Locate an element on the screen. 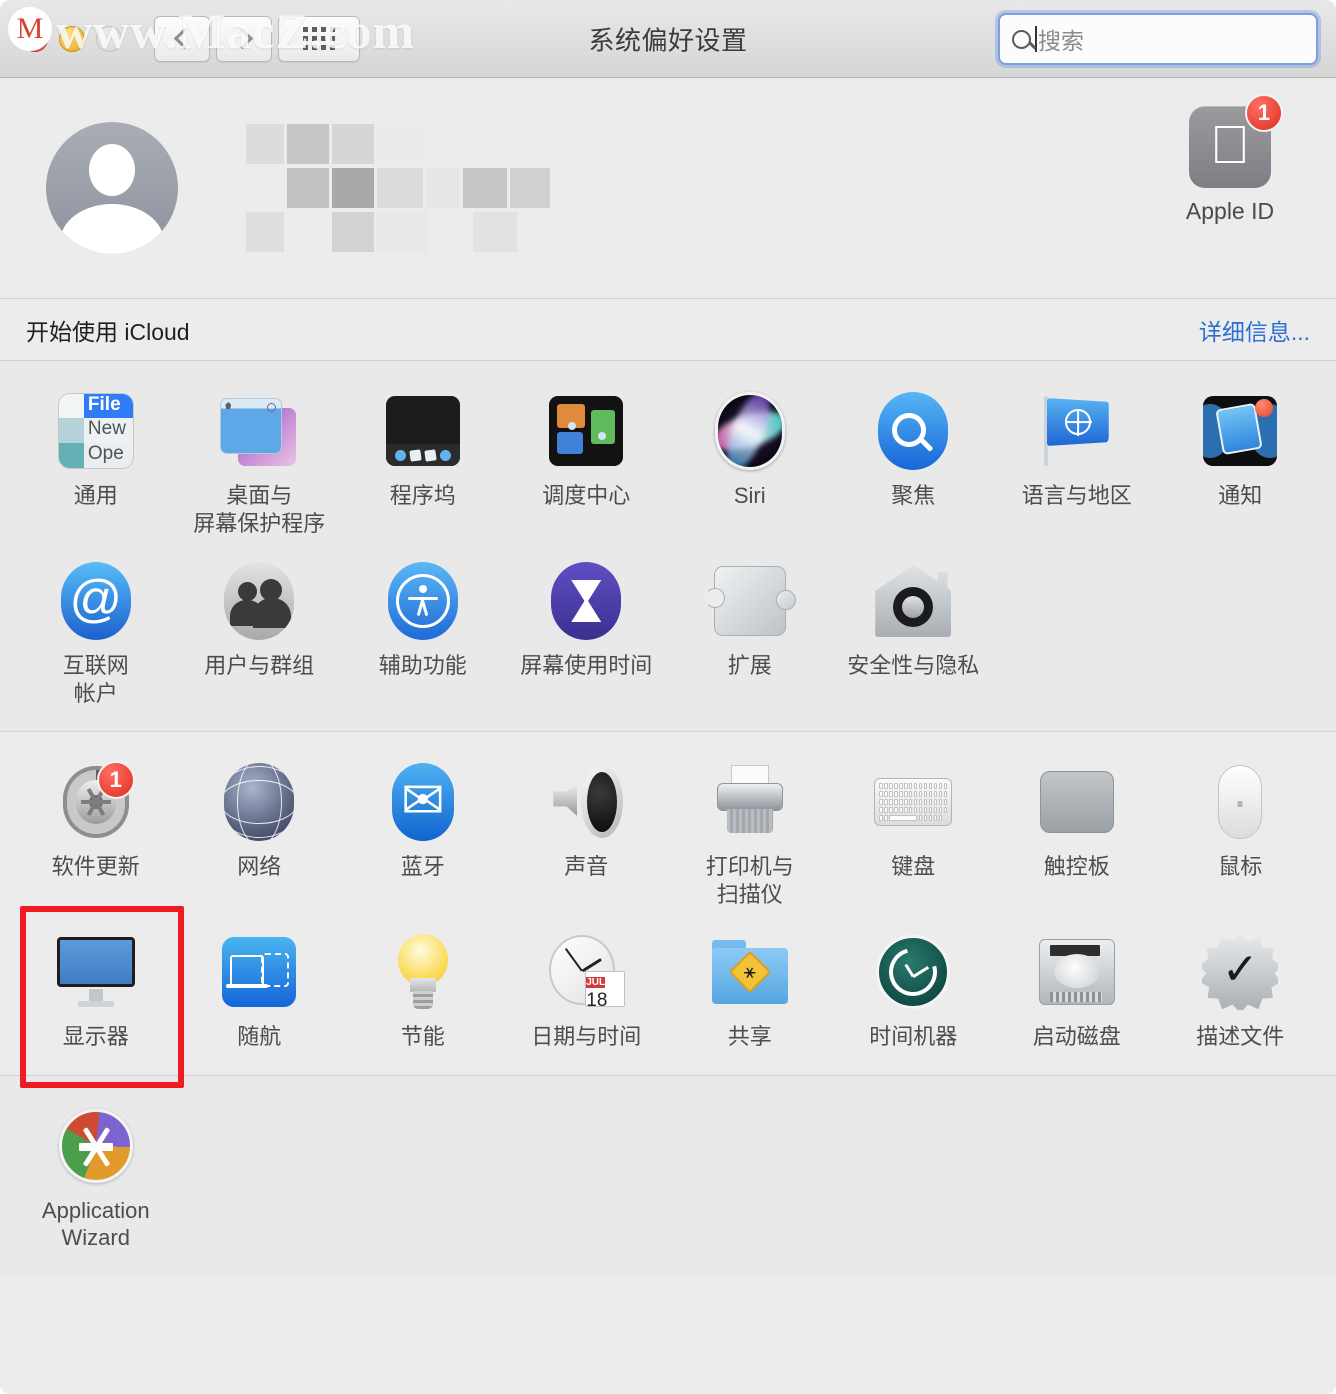 The image size is (1336, 1394). pref-label: 共享 is located at coordinates (749, 1036).